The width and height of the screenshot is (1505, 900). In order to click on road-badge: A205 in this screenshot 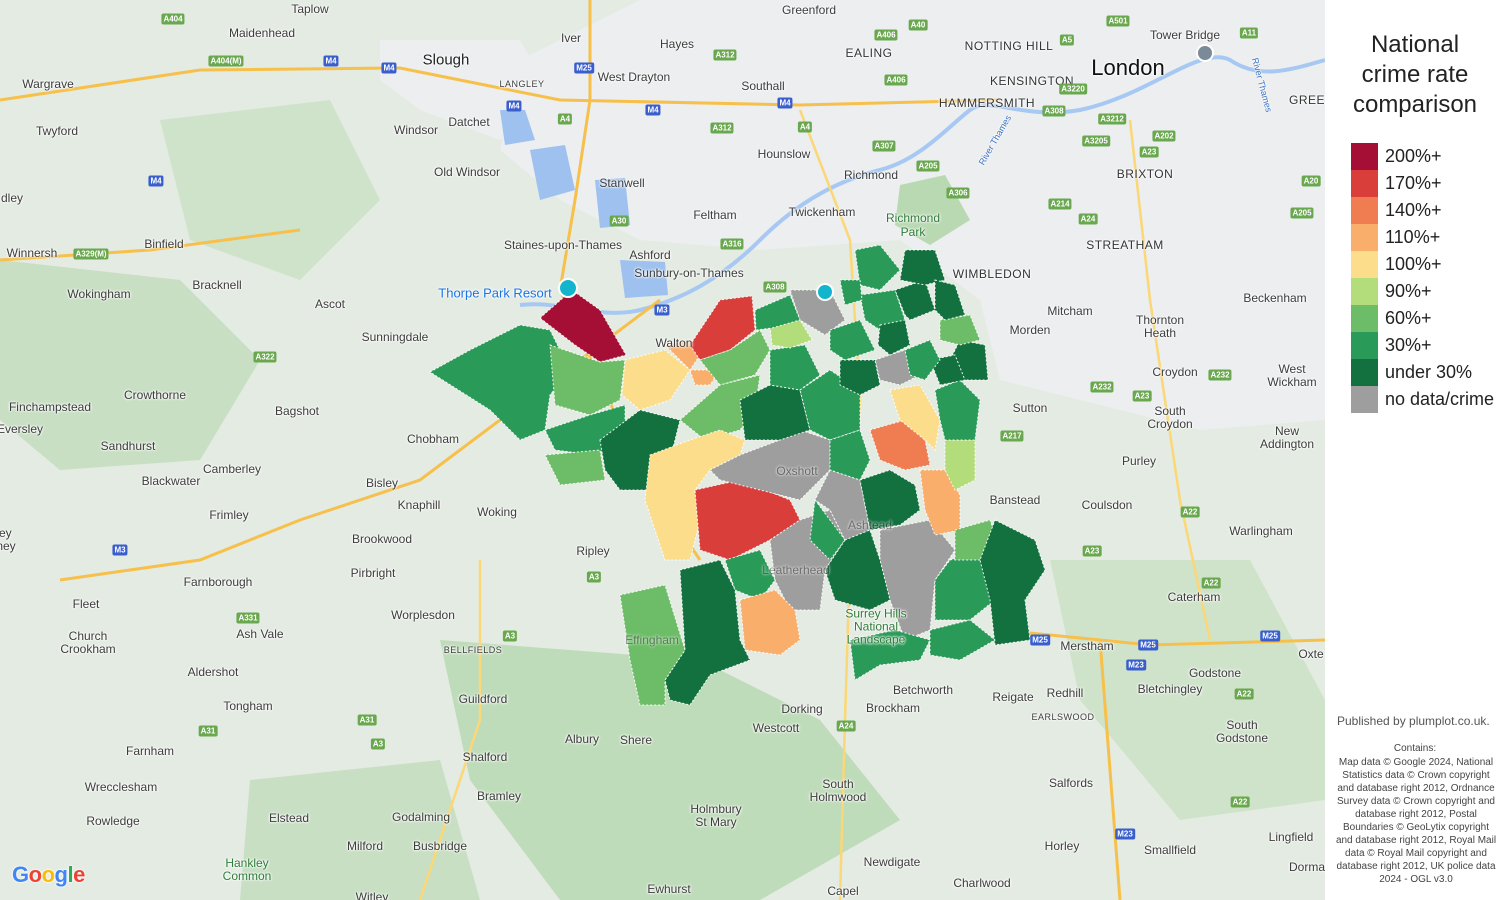, I will do `click(928, 166)`.